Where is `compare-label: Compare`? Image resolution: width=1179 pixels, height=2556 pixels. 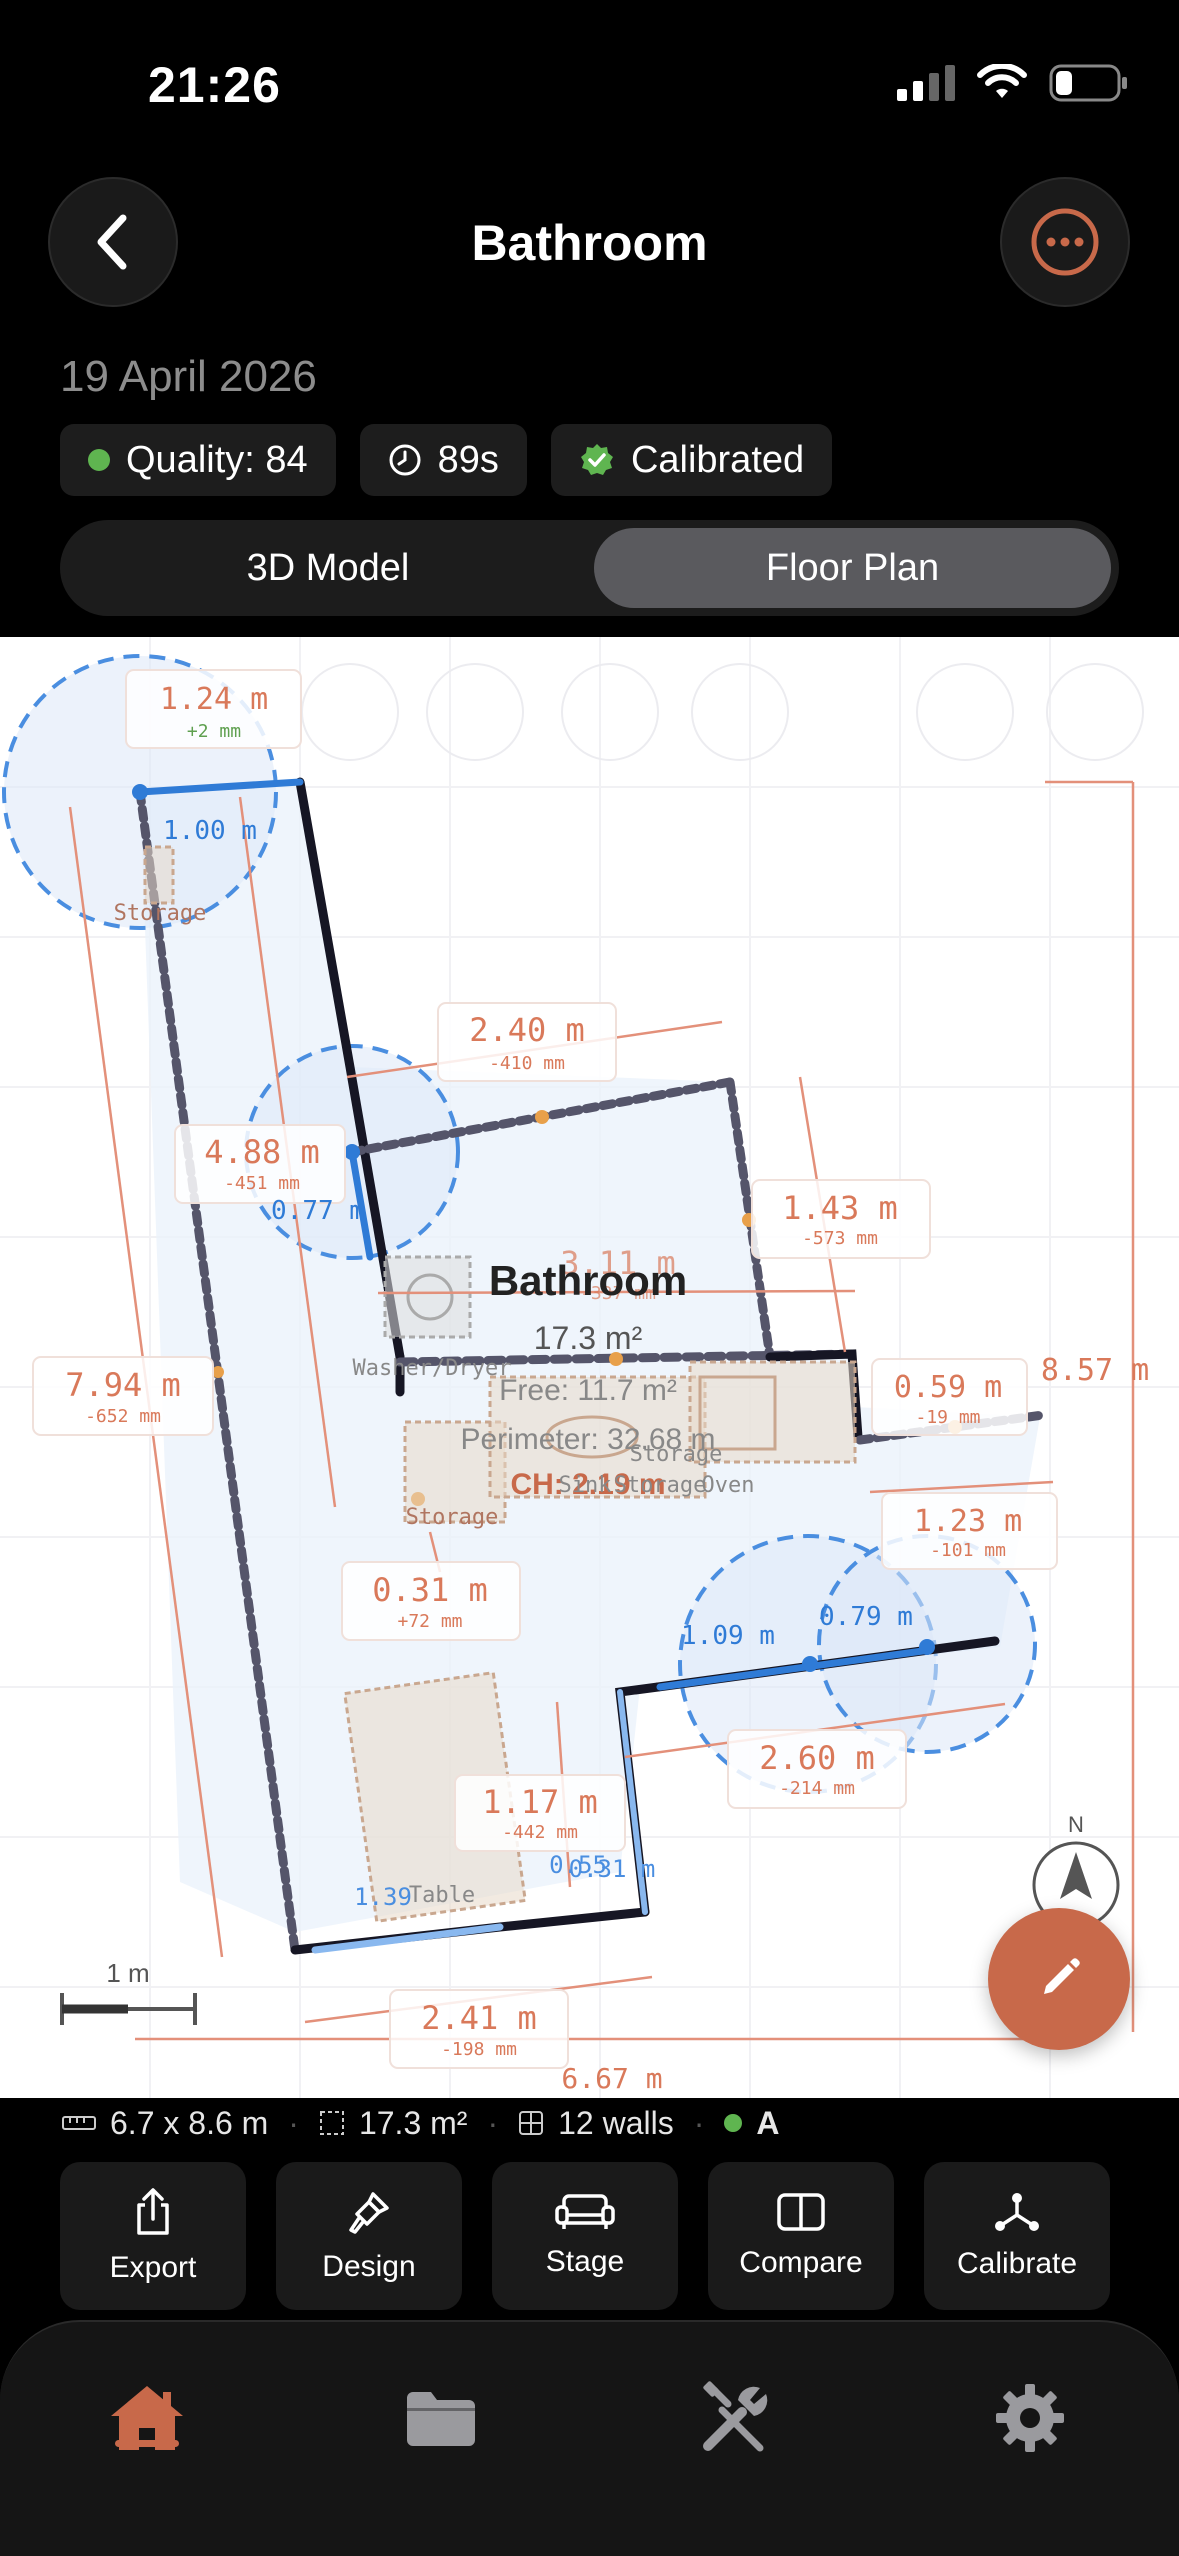
compare-label: Compare is located at coordinates (801, 2262).